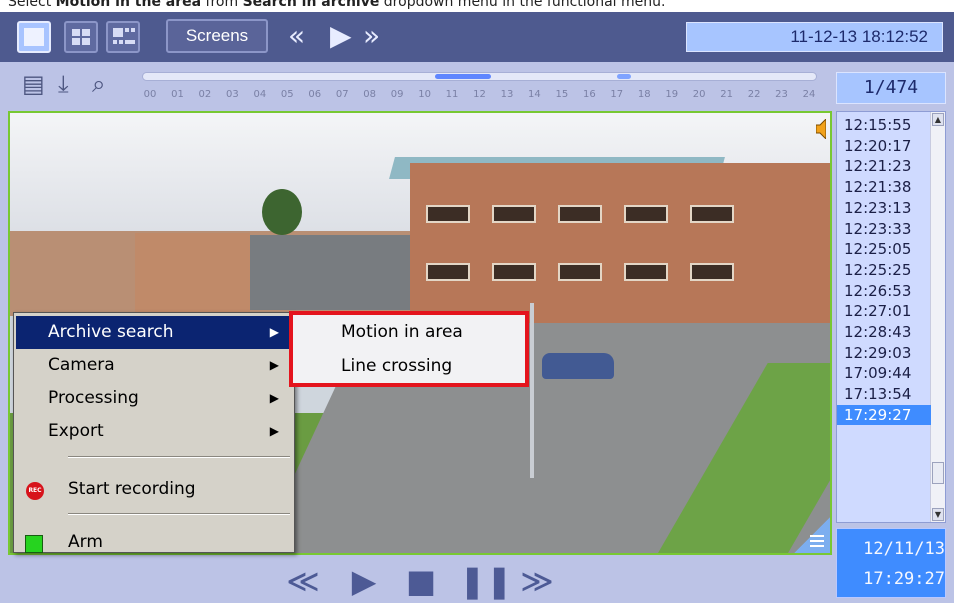  I want to click on timeline-hour-label: 18, so click(644, 94).